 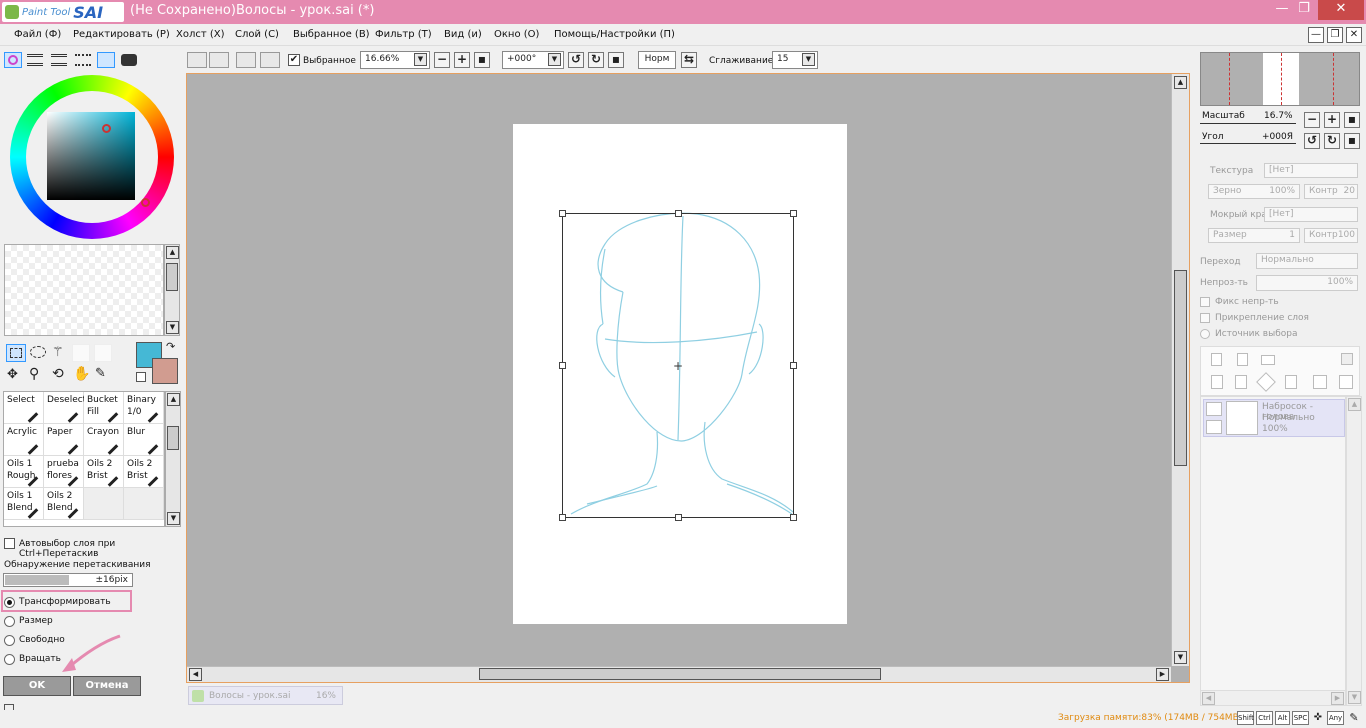 What do you see at coordinates (562, 365) in the screenshot?
I see `transform-handle-l` at bounding box center [562, 365].